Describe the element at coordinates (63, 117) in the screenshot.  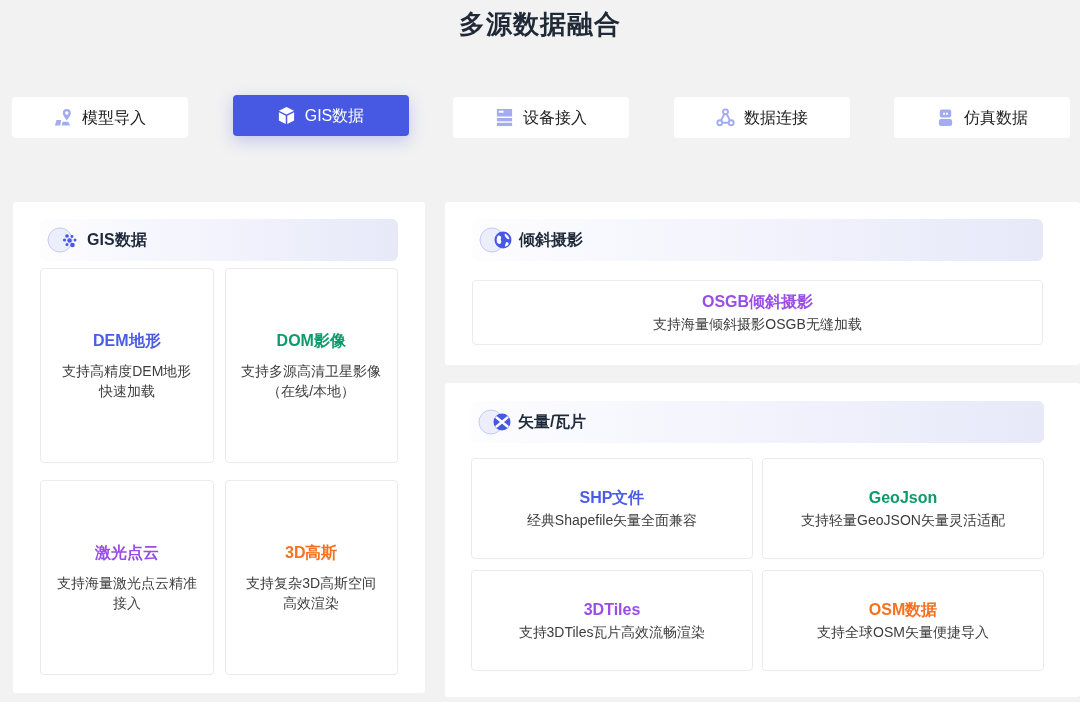
I see `map-pin-icon` at that location.